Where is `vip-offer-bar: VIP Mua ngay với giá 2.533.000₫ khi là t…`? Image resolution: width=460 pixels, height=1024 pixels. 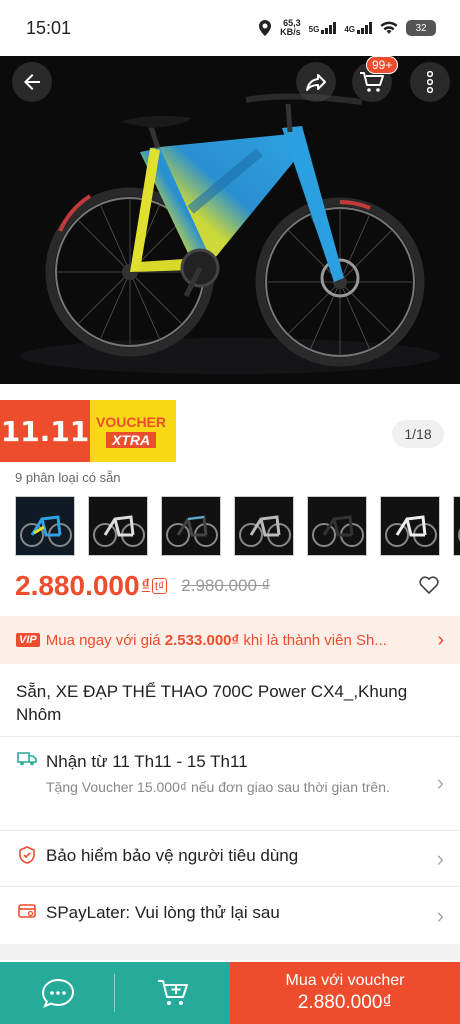 vip-offer-bar: VIP Mua ngay với giá 2.533.000₫ khi là t… is located at coordinates (230, 640).